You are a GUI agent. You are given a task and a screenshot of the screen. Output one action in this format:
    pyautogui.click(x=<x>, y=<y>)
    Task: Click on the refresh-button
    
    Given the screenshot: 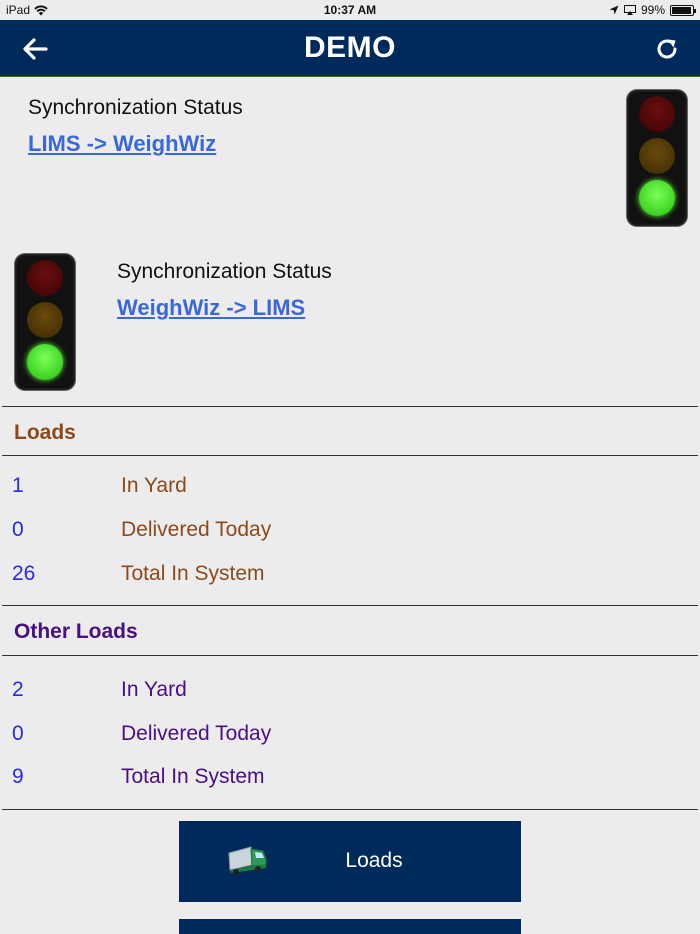 What is the action you would take?
    pyautogui.click(x=667, y=49)
    